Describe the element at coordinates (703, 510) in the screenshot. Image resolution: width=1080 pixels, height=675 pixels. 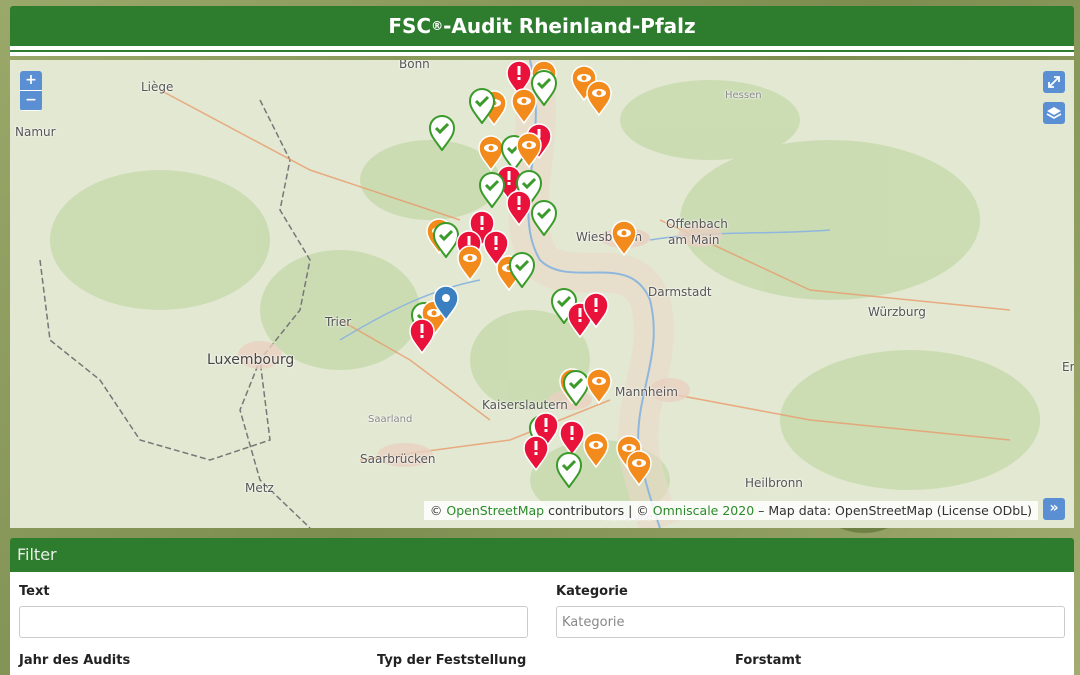
I see `omniscale-link: Omniscale 2020` at that location.